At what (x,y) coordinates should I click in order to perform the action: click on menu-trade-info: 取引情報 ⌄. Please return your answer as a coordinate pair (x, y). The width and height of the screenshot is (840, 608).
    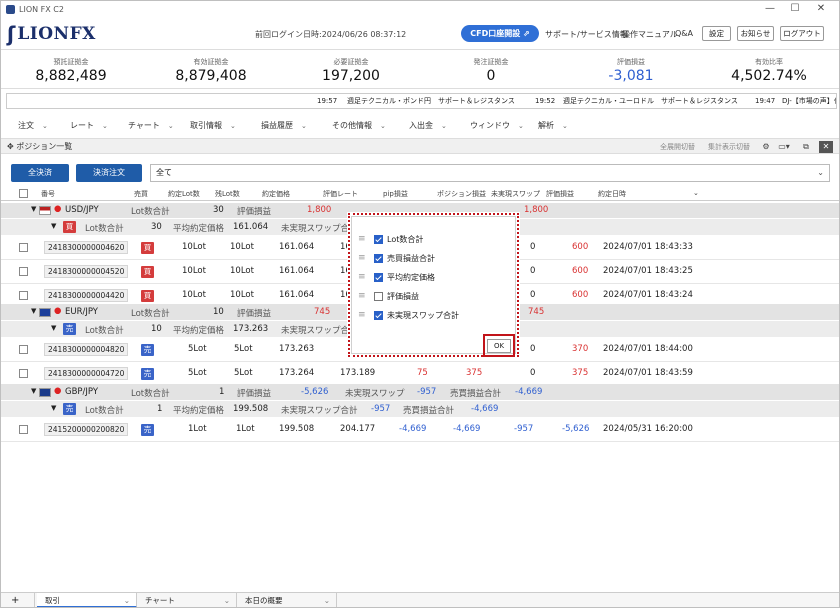
    Looking at the image, I should click on (213, 125).